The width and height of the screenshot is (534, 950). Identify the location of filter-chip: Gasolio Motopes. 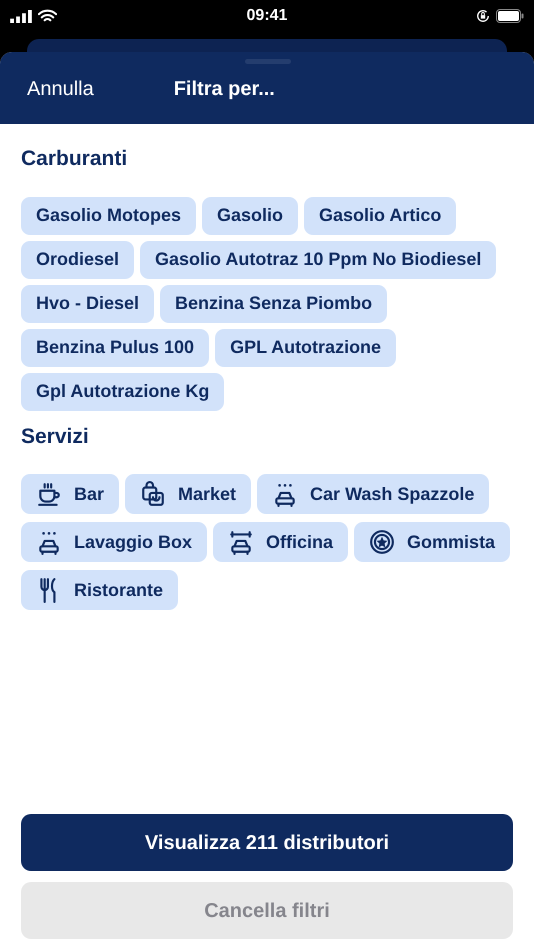
(108, 215).